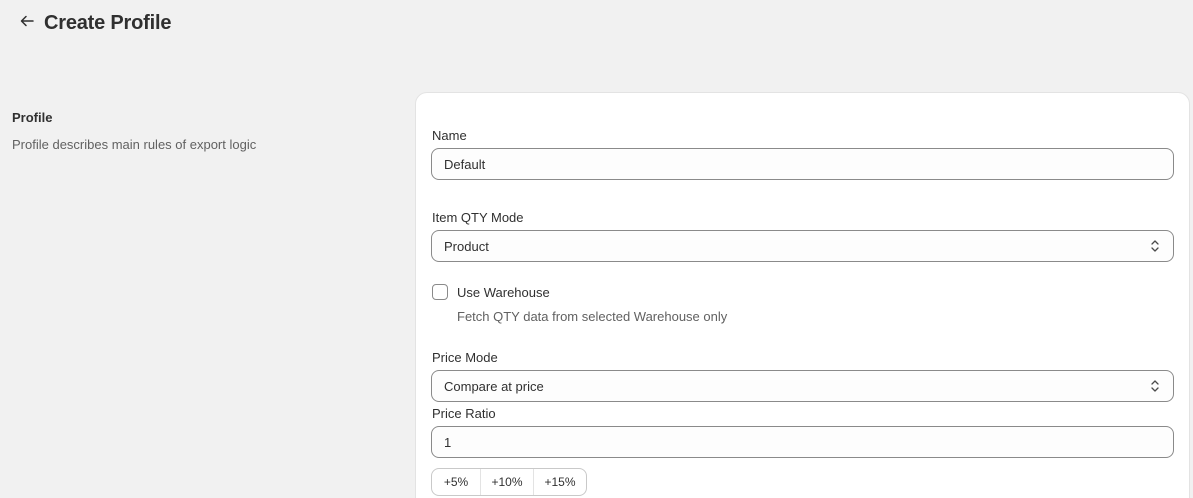  Describe the element at coordinates (494, 386) in the screenshot. I see `price-mode-select-value: Compare at price` at that location.